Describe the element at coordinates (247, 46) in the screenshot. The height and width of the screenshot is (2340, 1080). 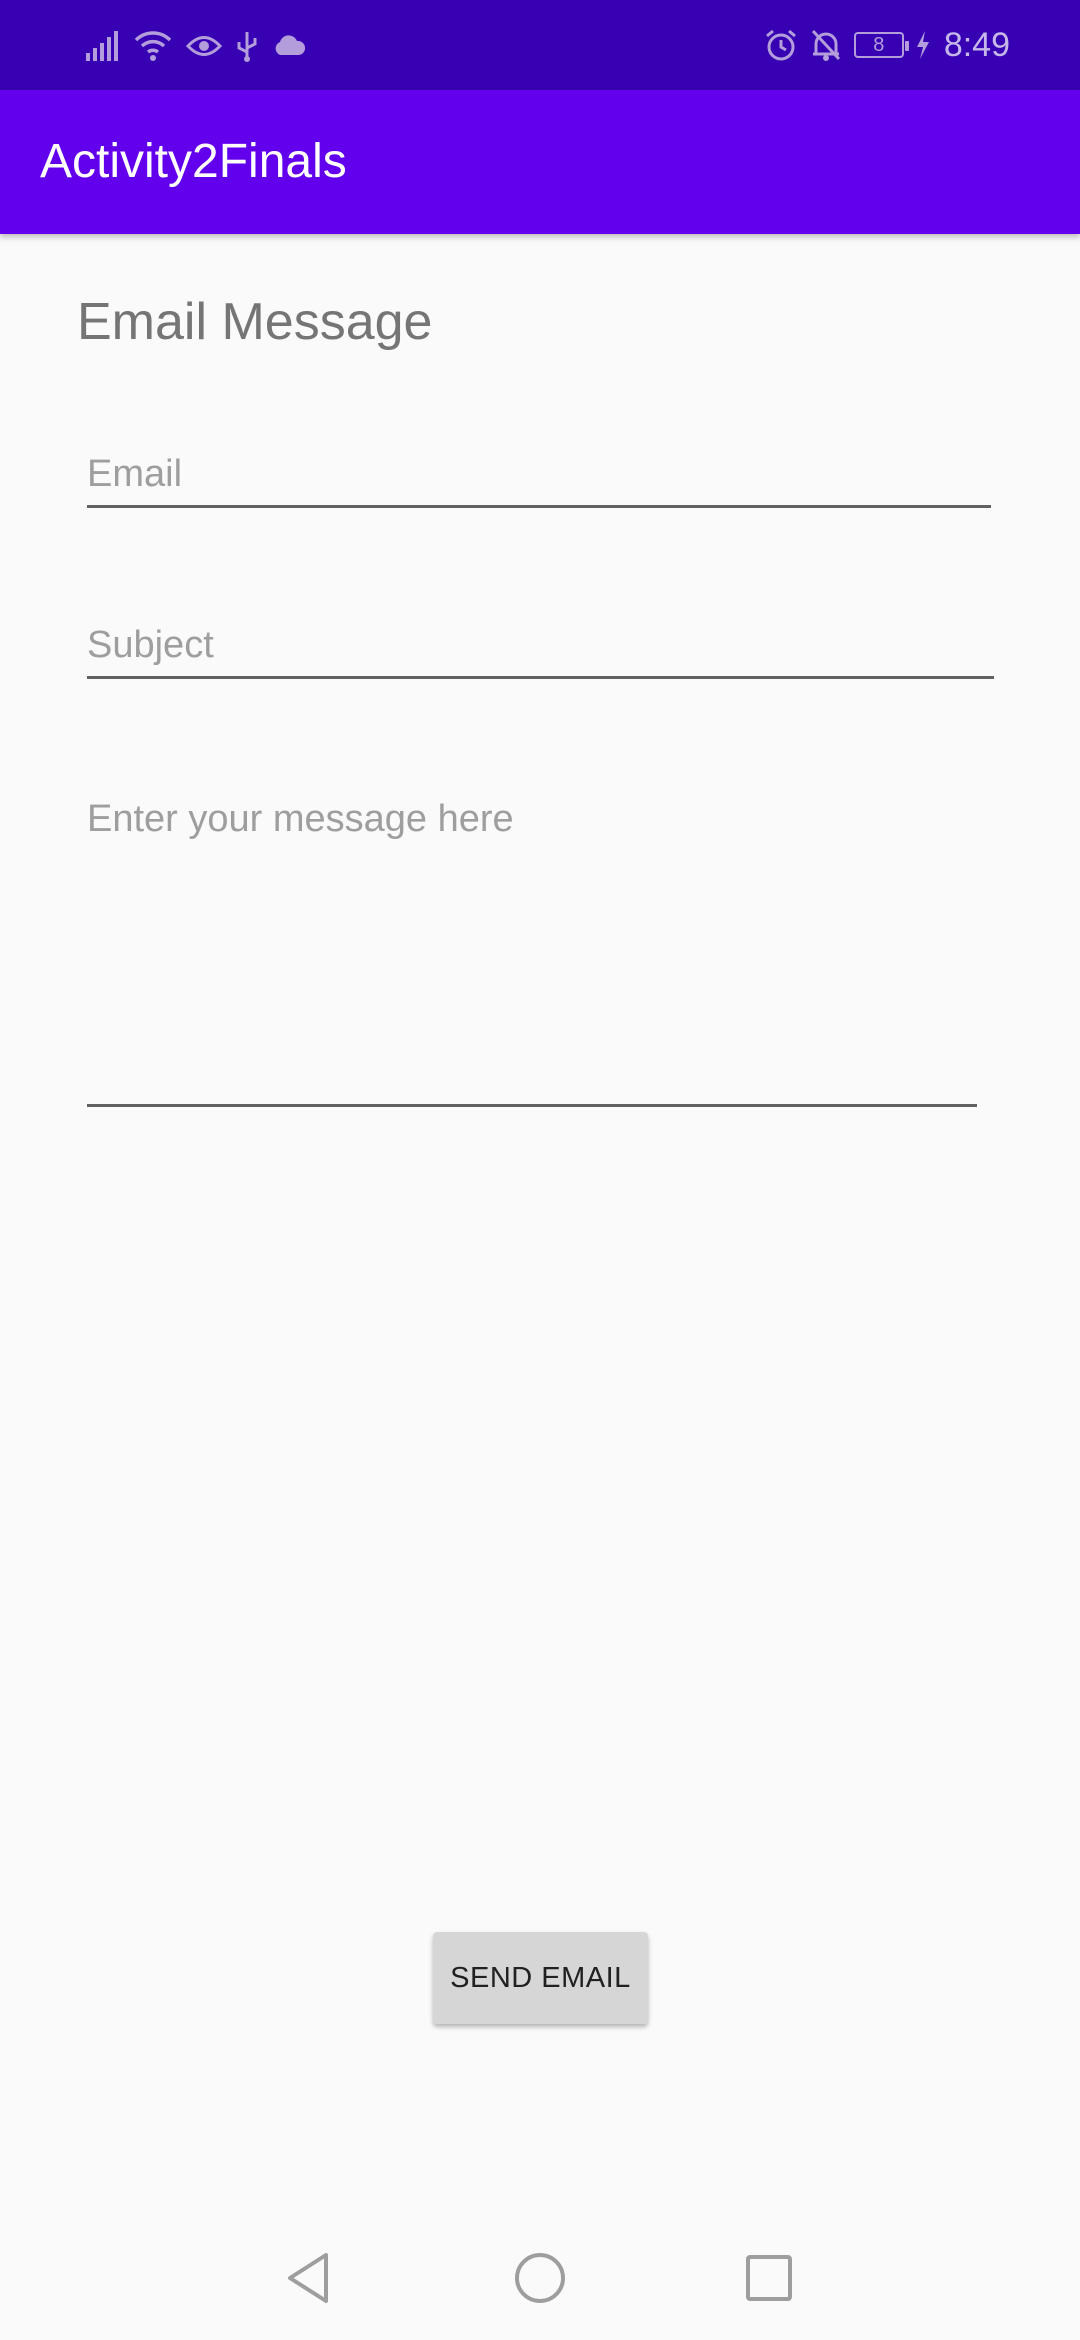
I see `usb-icon` at that location.